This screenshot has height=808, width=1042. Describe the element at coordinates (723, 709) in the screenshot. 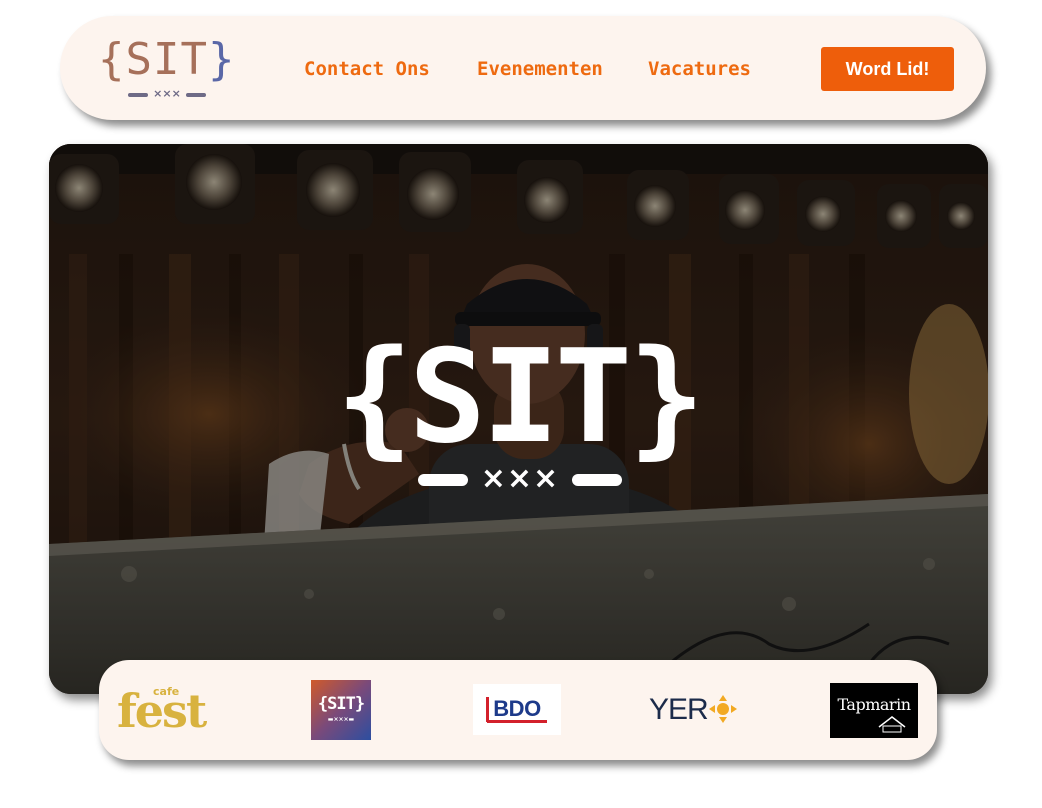

I see `yer-emblem-icon` at that location.